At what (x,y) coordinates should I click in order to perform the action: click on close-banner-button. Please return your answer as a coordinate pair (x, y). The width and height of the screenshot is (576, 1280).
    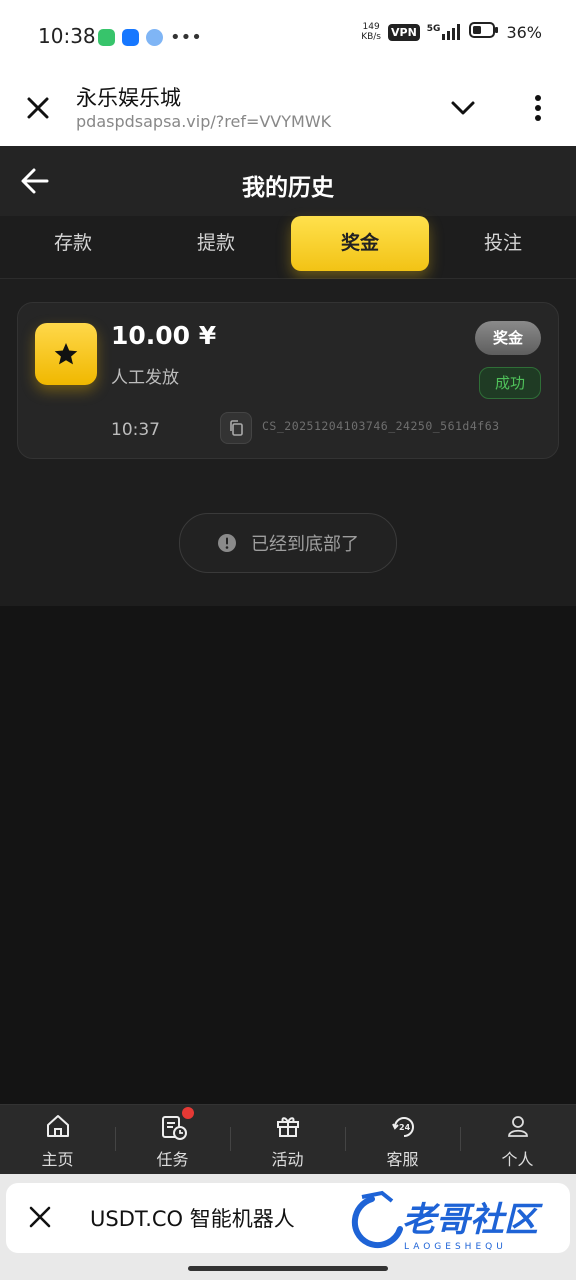
    Looking at the image, I should click on (40, 1219).